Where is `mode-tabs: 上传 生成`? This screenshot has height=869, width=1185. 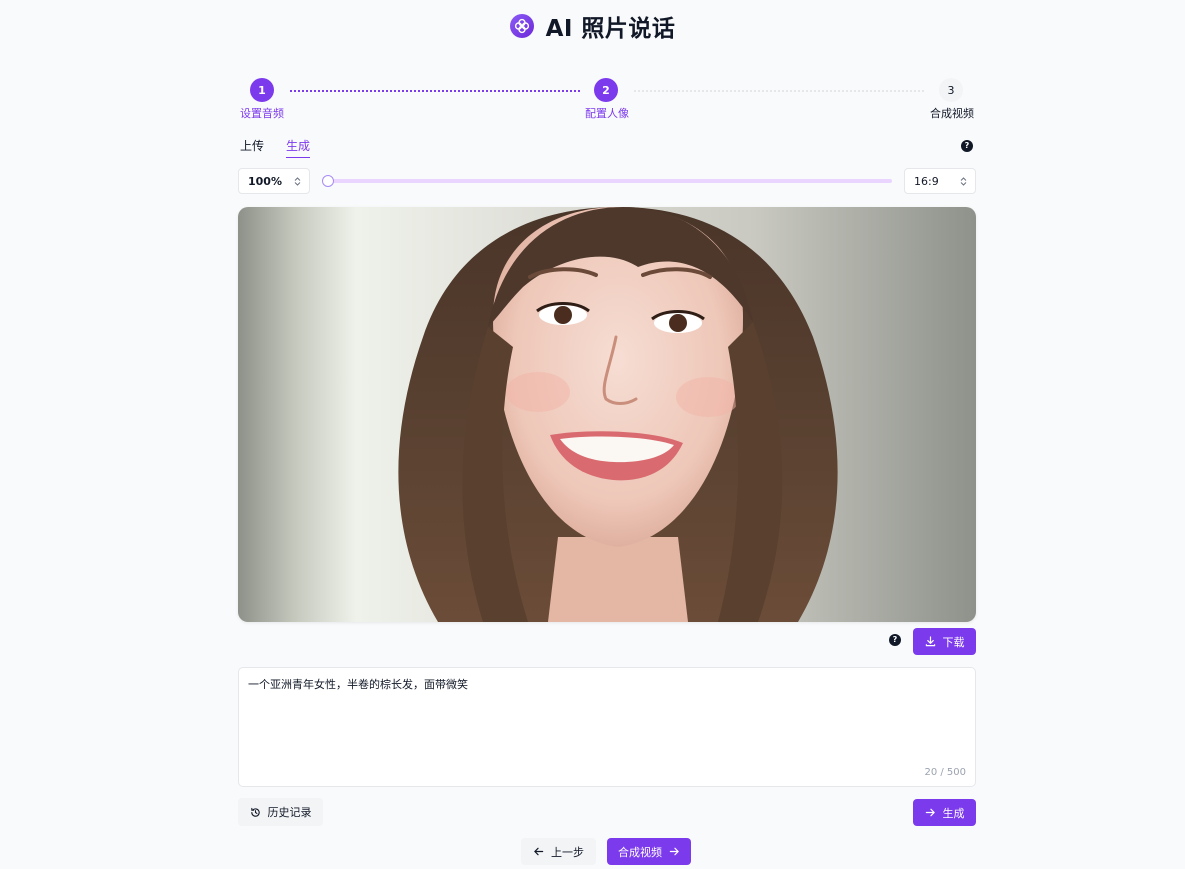
mode-tabs: 上传 生成 is located at coordinates (275, 148).